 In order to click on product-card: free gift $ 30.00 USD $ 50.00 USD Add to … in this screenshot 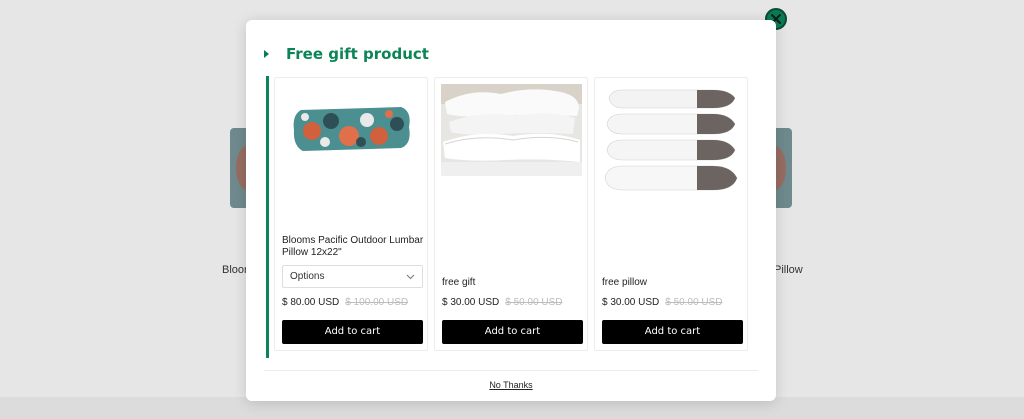, I will do `click(511, 214)`.